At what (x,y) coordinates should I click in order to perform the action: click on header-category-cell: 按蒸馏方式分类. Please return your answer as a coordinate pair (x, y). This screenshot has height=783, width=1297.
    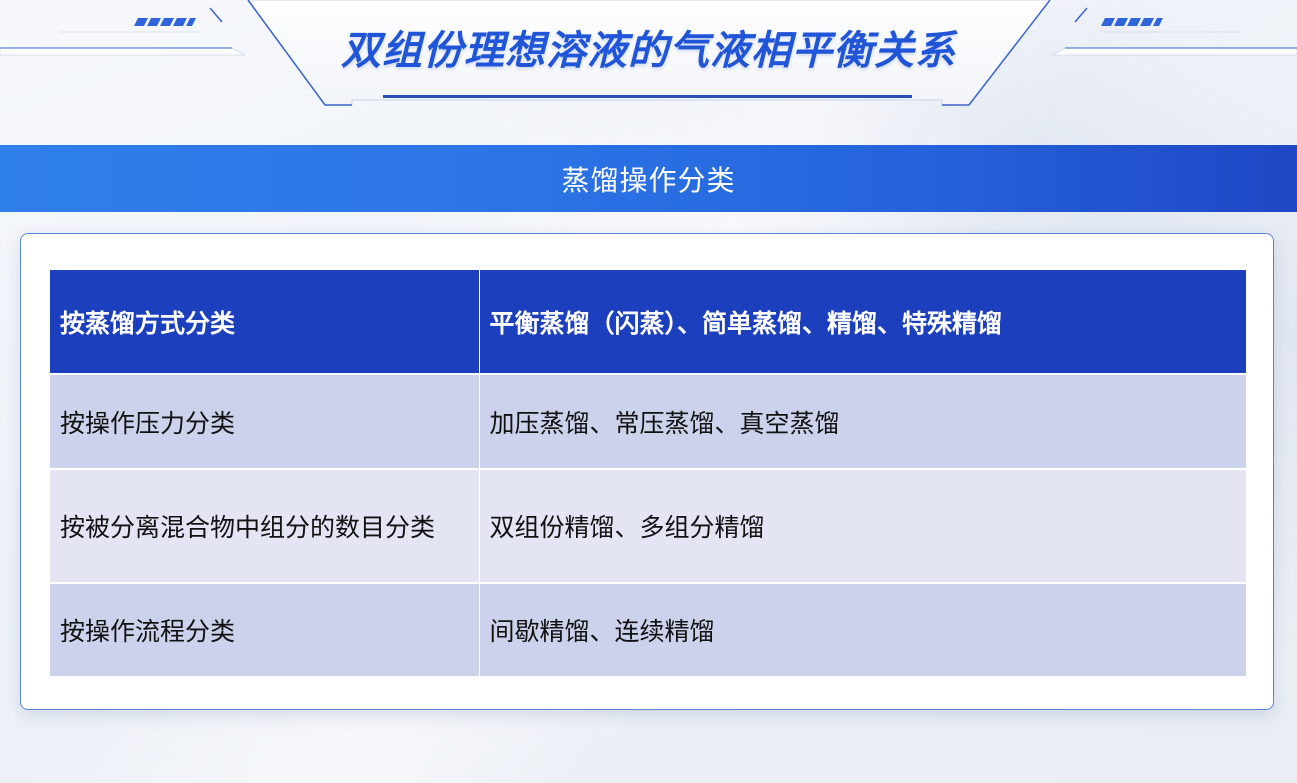
    Looking at the image, I should click on (264, 322).